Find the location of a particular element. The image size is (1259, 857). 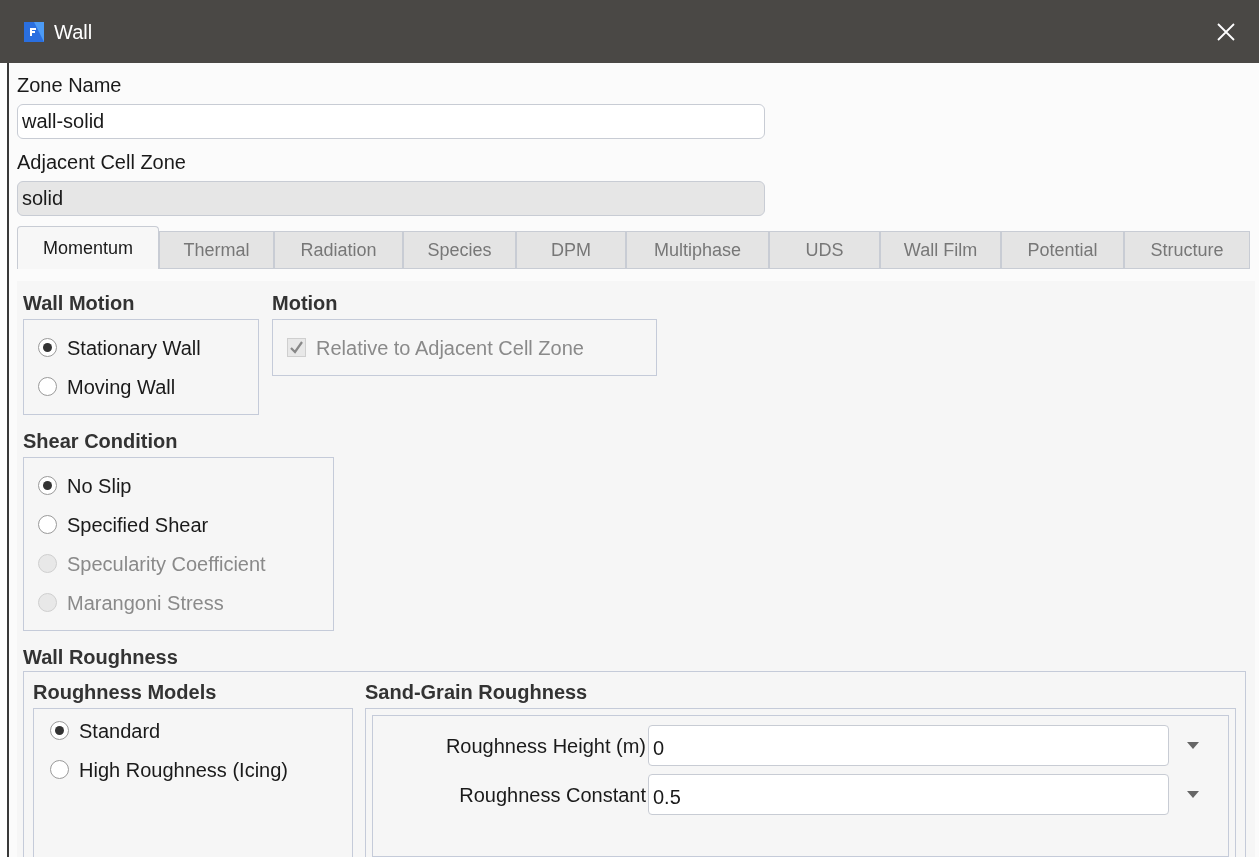

text-field: 0 is located at coordinates (908, 745).